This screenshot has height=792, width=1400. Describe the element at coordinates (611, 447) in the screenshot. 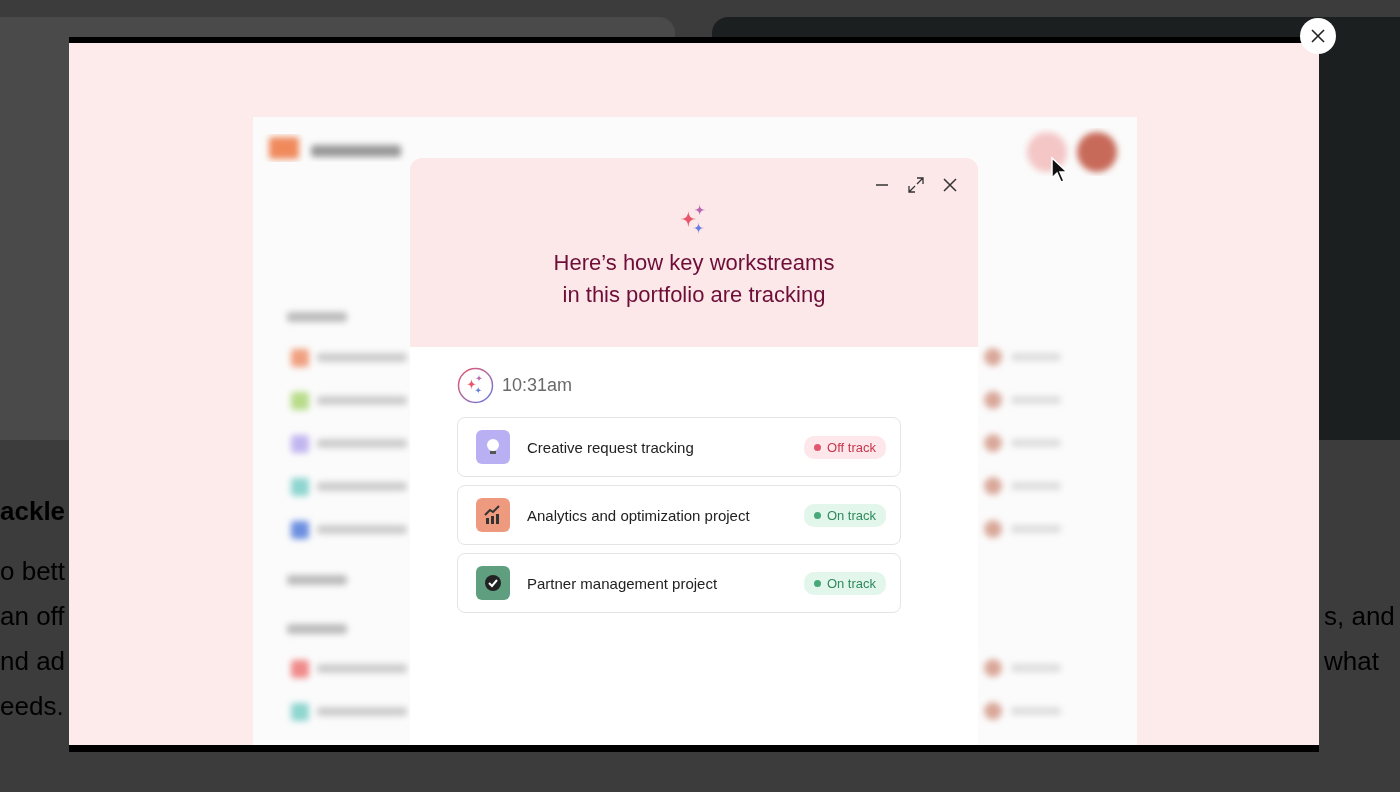

I see `workstream-name: Creative request tracking` at that location.